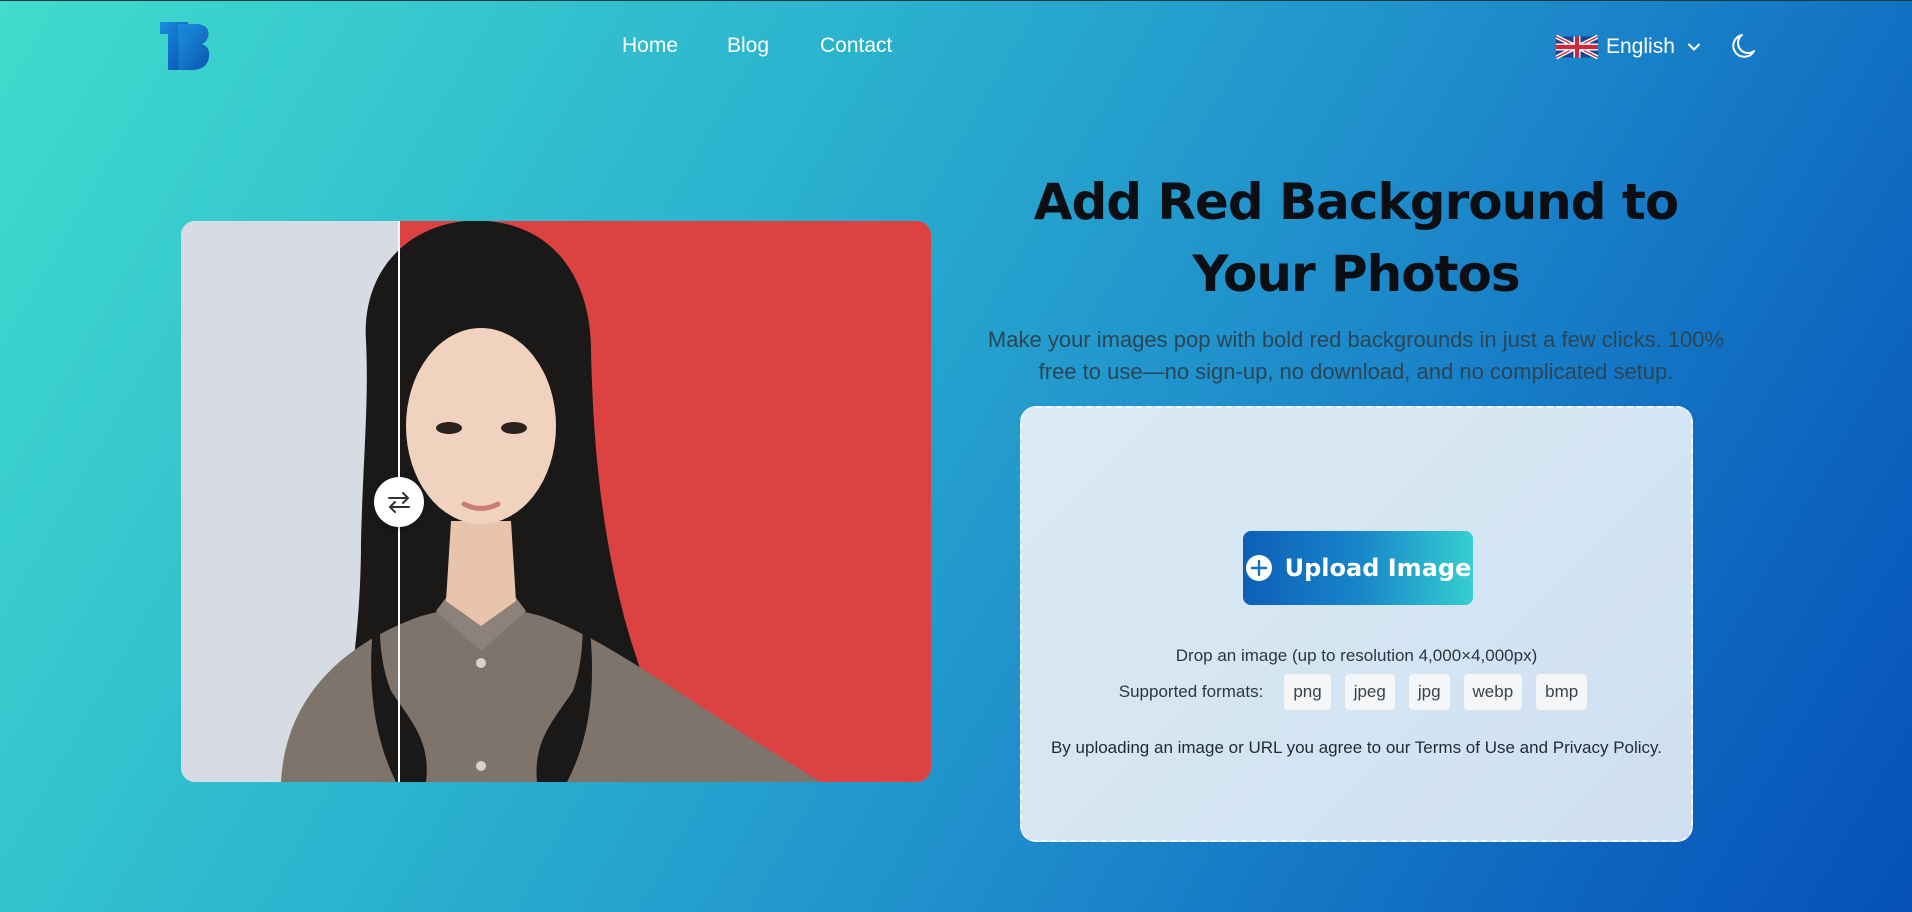 Image resolution: width=1912 pixels, height=912 pixels. Describe the element at coordinates (748, 46) in the screenshot. I see `nav-blog-link: Blog` at that location.